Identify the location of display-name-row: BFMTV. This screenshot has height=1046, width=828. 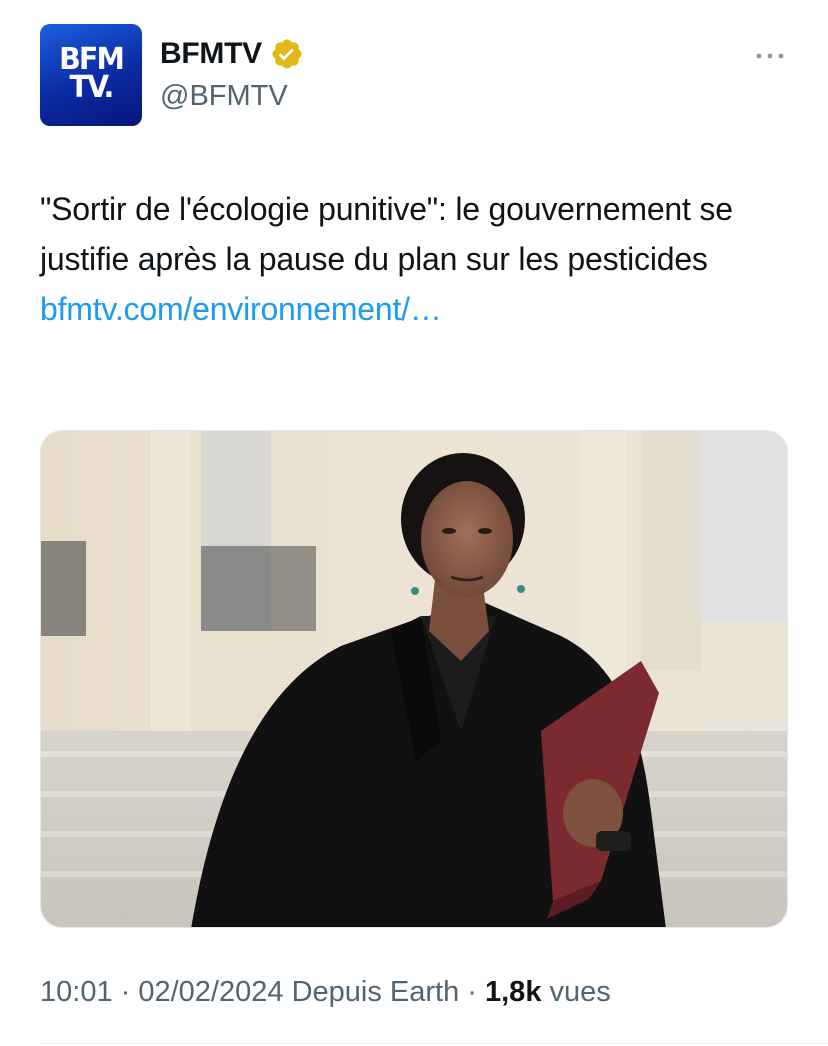
(232, 54).